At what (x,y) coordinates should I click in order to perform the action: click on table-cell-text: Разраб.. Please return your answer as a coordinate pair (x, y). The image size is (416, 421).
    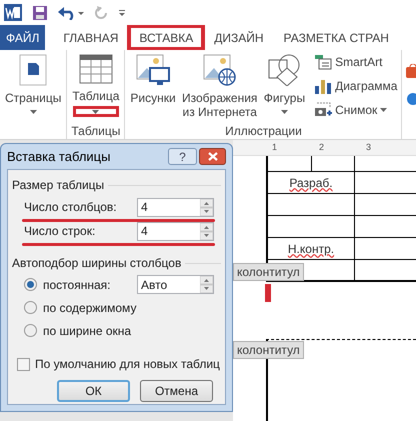
    Looking at the image, I should click on (311, 183).